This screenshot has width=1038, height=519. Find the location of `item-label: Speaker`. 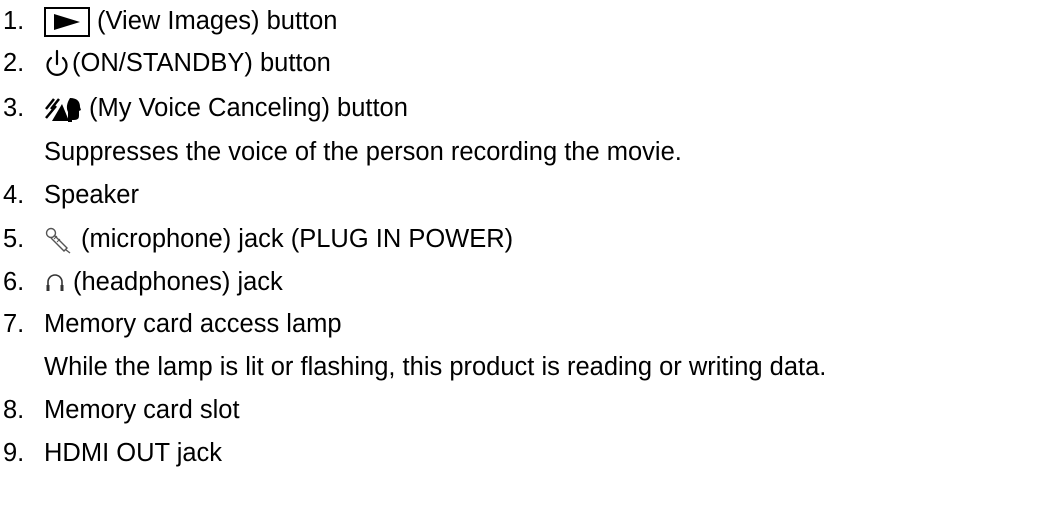

item-label: Speaker is located at coordinates (91, 195).